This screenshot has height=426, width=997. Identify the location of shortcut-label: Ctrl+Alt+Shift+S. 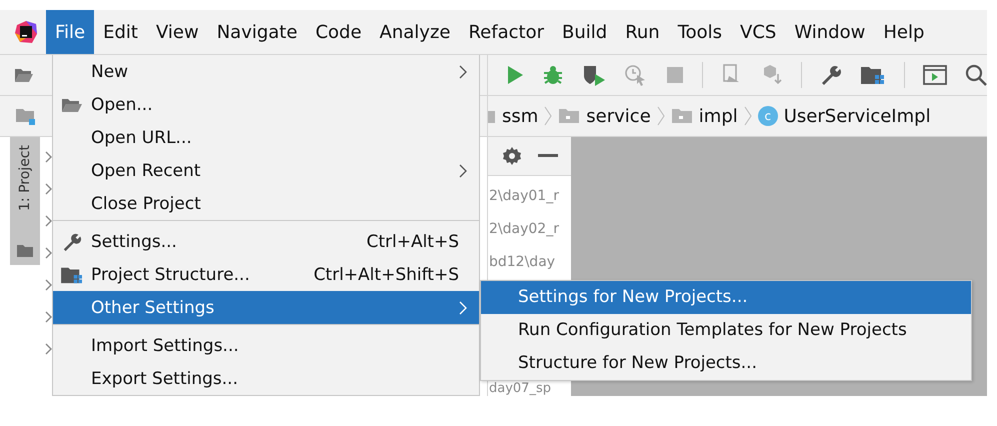
(386, 274).